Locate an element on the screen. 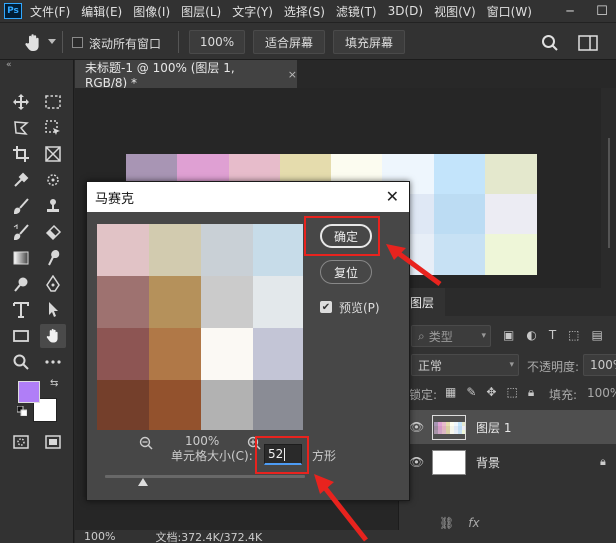 The image size is (616, 543). layer-row-layer1: 👁︎ 图层 1 is located at coordinates (507, 427).